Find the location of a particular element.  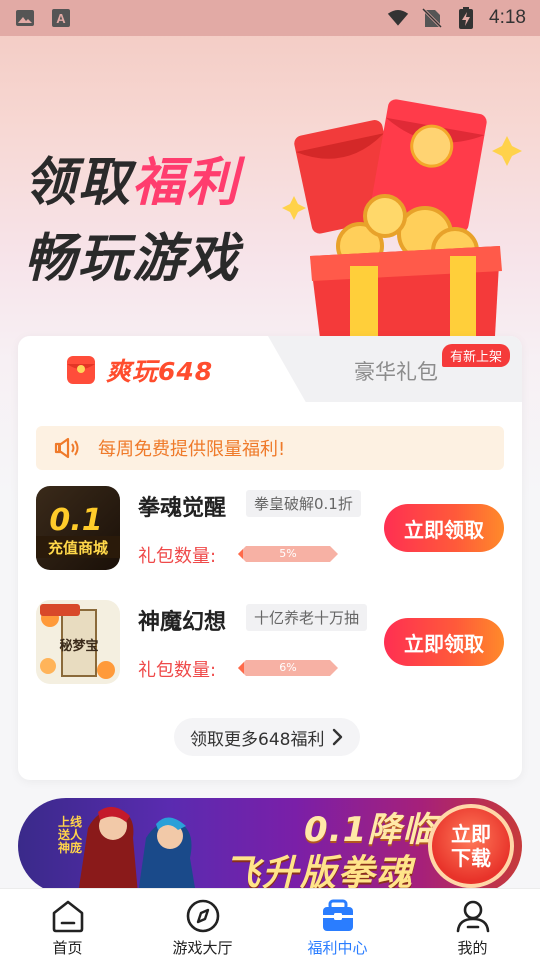

game-name: 拳魂觉醒 is located at coordinates (182, 506).